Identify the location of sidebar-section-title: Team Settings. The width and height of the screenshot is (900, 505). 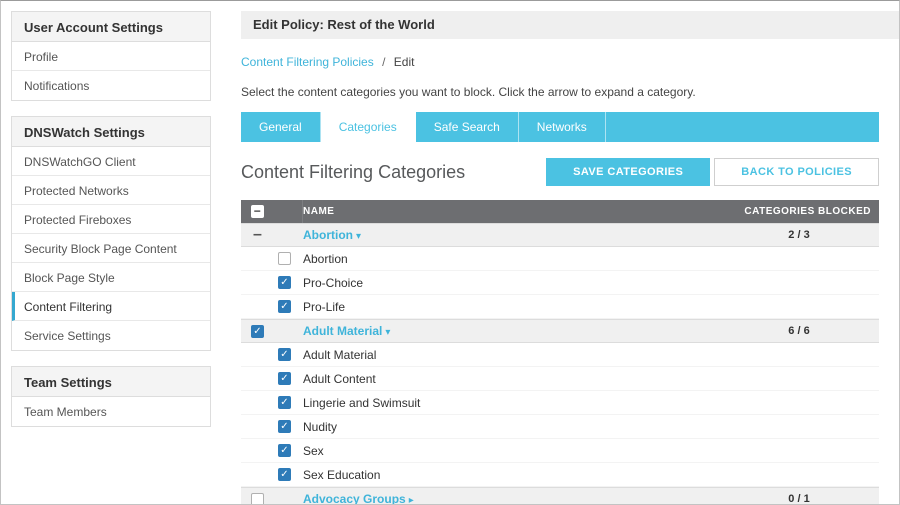
(111, 382).